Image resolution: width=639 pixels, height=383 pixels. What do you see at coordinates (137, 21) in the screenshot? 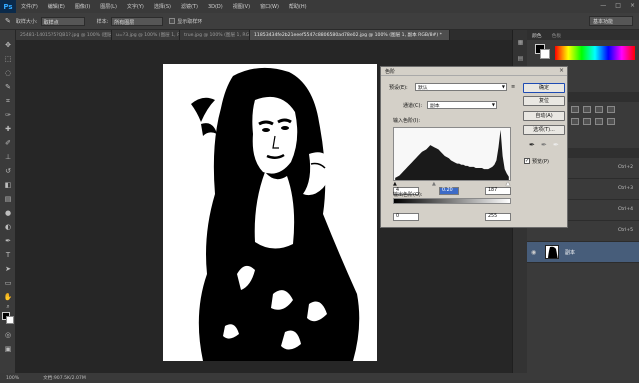
I see `sample-layer-select: 所有图层` at bounding box center [137, 21].